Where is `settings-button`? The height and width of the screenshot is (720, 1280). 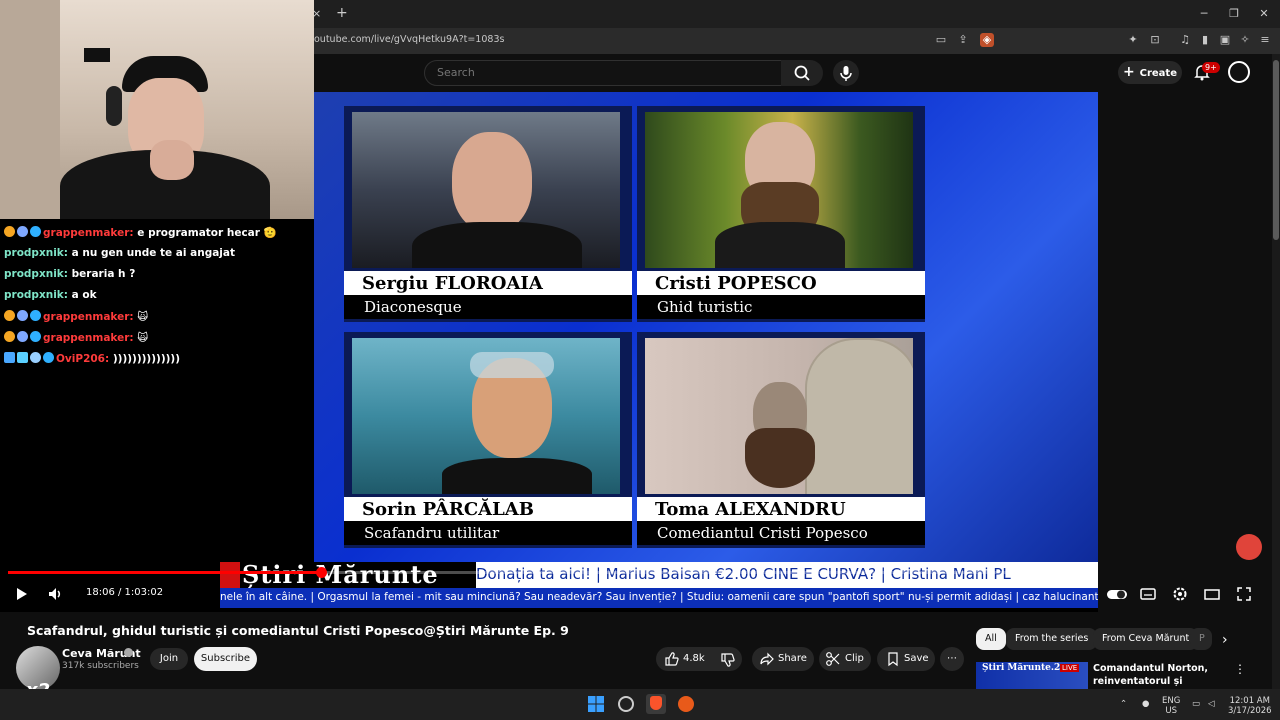
settings-button is located at coordinates (1180, 594).